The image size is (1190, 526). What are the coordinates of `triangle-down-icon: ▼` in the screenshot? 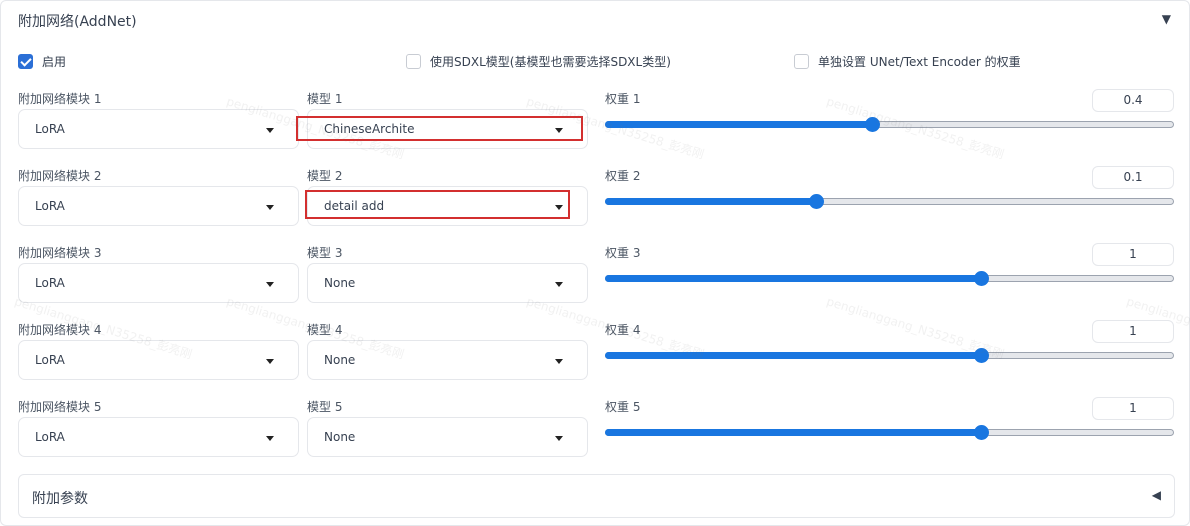 It's located at (1166, 19).